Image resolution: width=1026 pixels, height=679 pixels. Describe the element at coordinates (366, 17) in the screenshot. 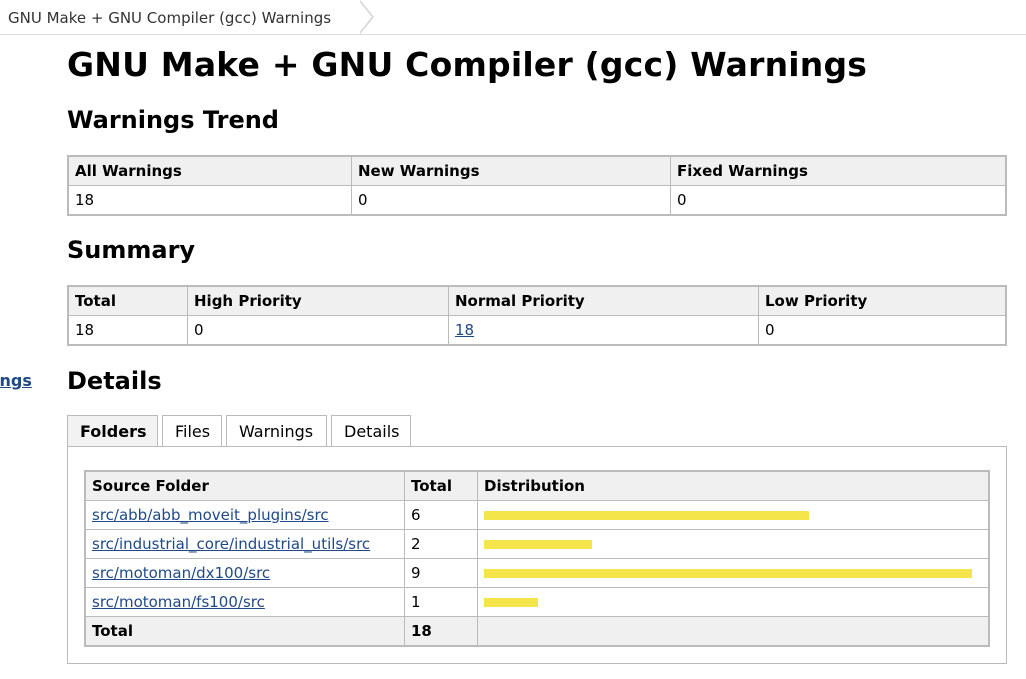

I see `breadcrumb-separator-icon` at that location.